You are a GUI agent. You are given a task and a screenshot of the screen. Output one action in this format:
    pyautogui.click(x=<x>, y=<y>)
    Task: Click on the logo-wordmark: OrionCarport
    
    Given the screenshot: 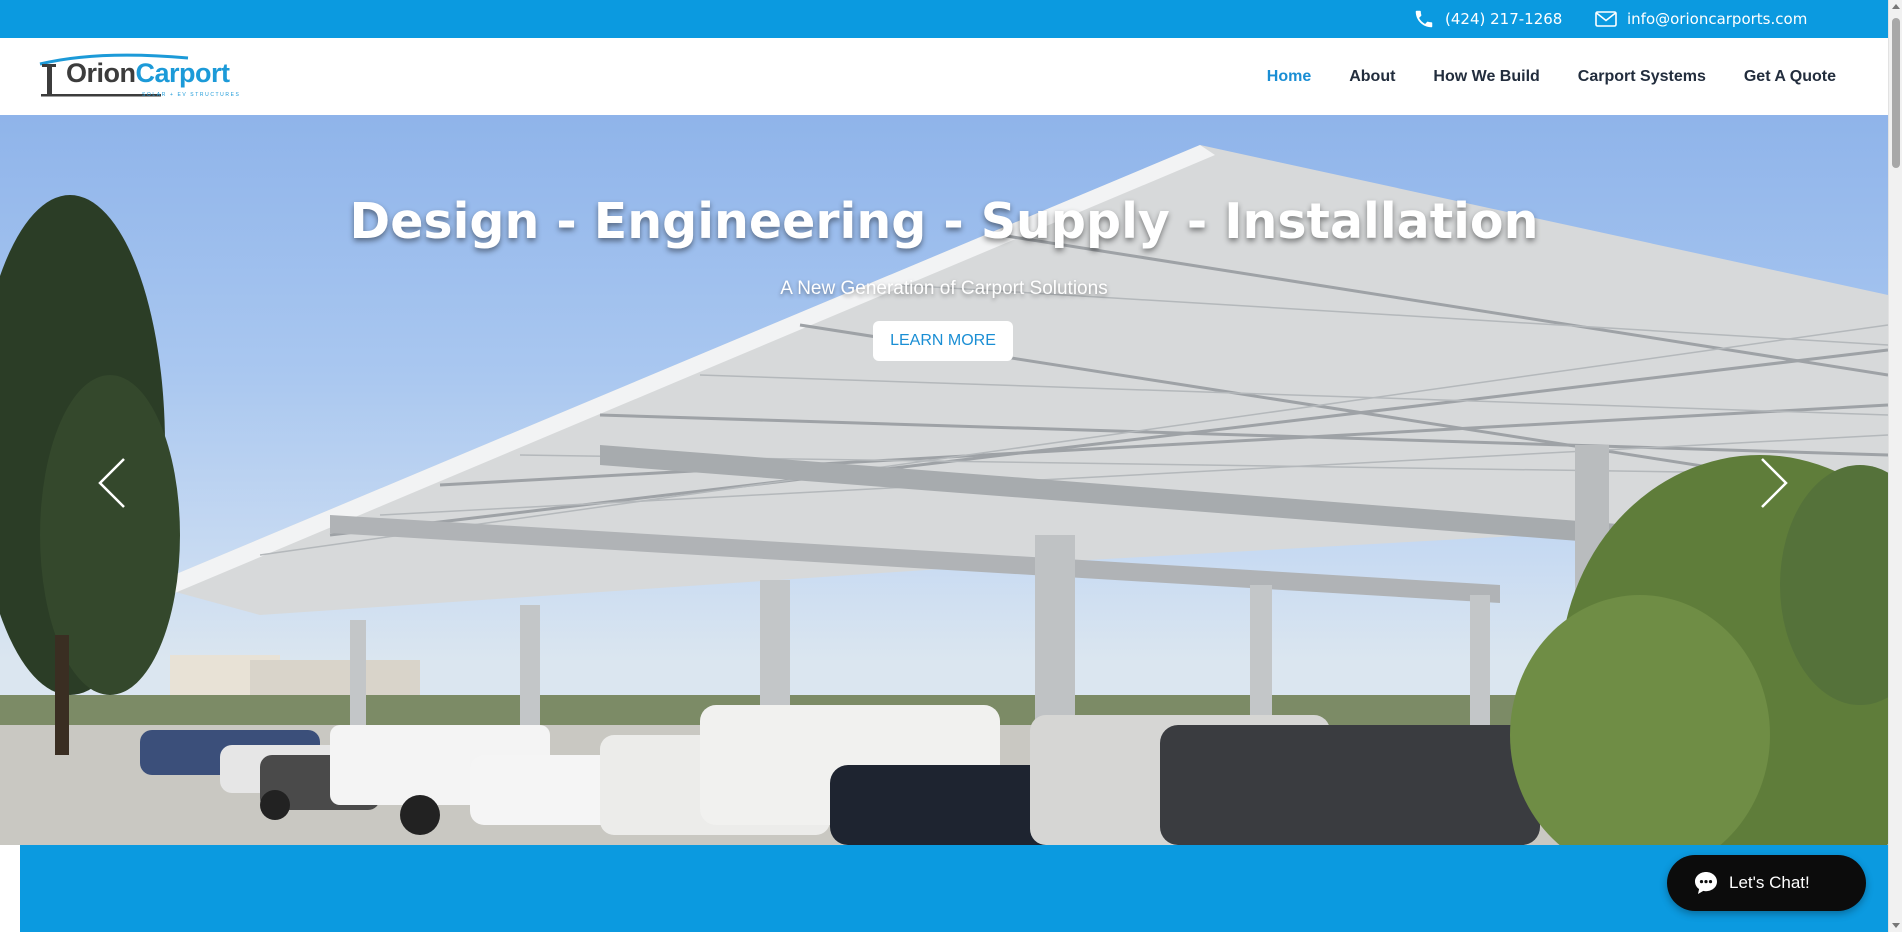 What is the action you would take?
    pyautogui.click(x=148, y=73)
    